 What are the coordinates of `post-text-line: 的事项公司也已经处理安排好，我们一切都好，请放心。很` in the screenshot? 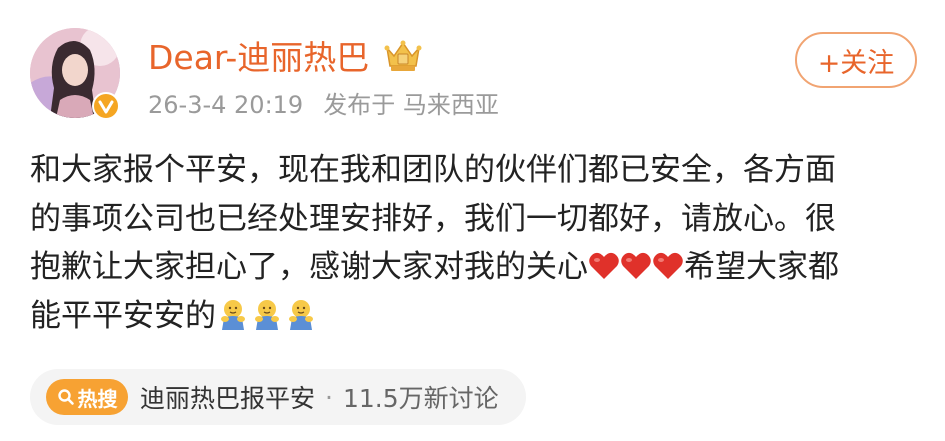 It's located at (433, 218).